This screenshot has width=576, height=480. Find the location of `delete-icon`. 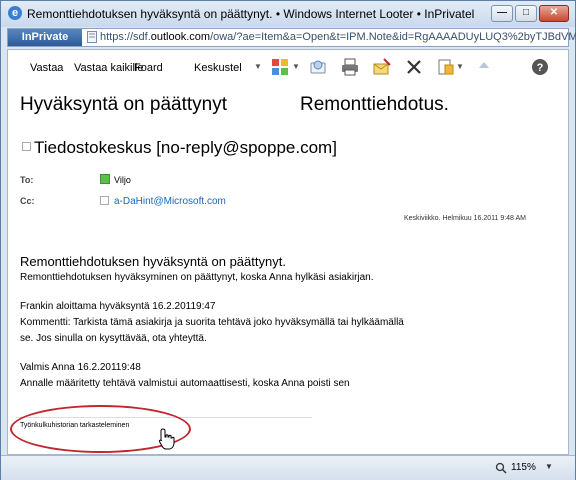

delete-icon is located at coordinates (414, 67).